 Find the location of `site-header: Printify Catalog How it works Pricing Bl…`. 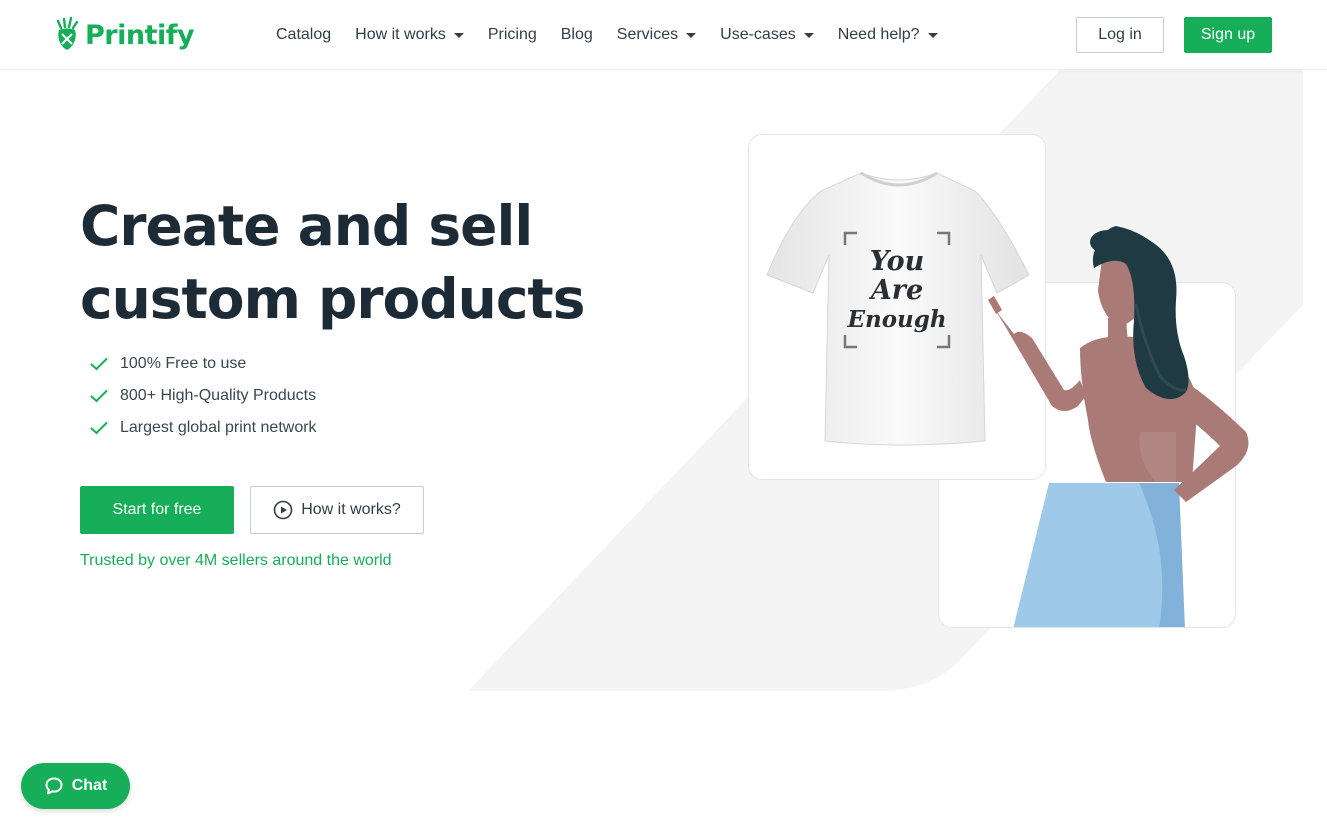

site-header: Printify Catalog How it works Pricing Bl… is located at coordinates (663, 35).